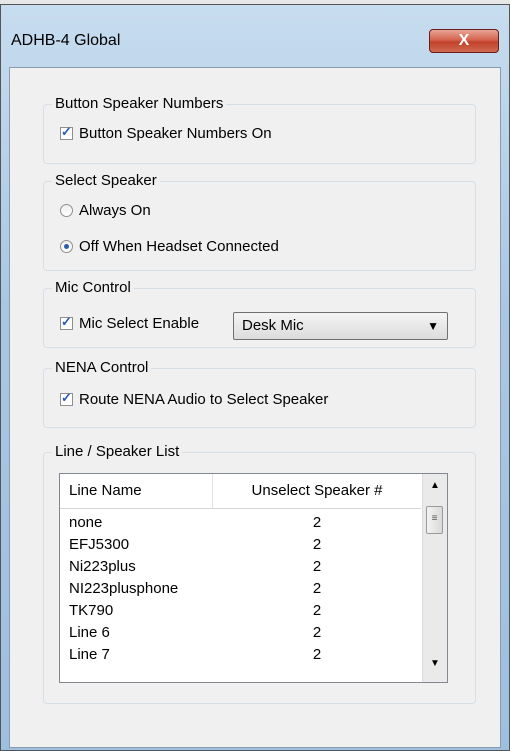 This screenshot has width=510, height=751. What do you see at coordinates (259, 221) in the screenshot?
I see `select-speaker-group: Select Speaker` at bounding box center [259, 221].